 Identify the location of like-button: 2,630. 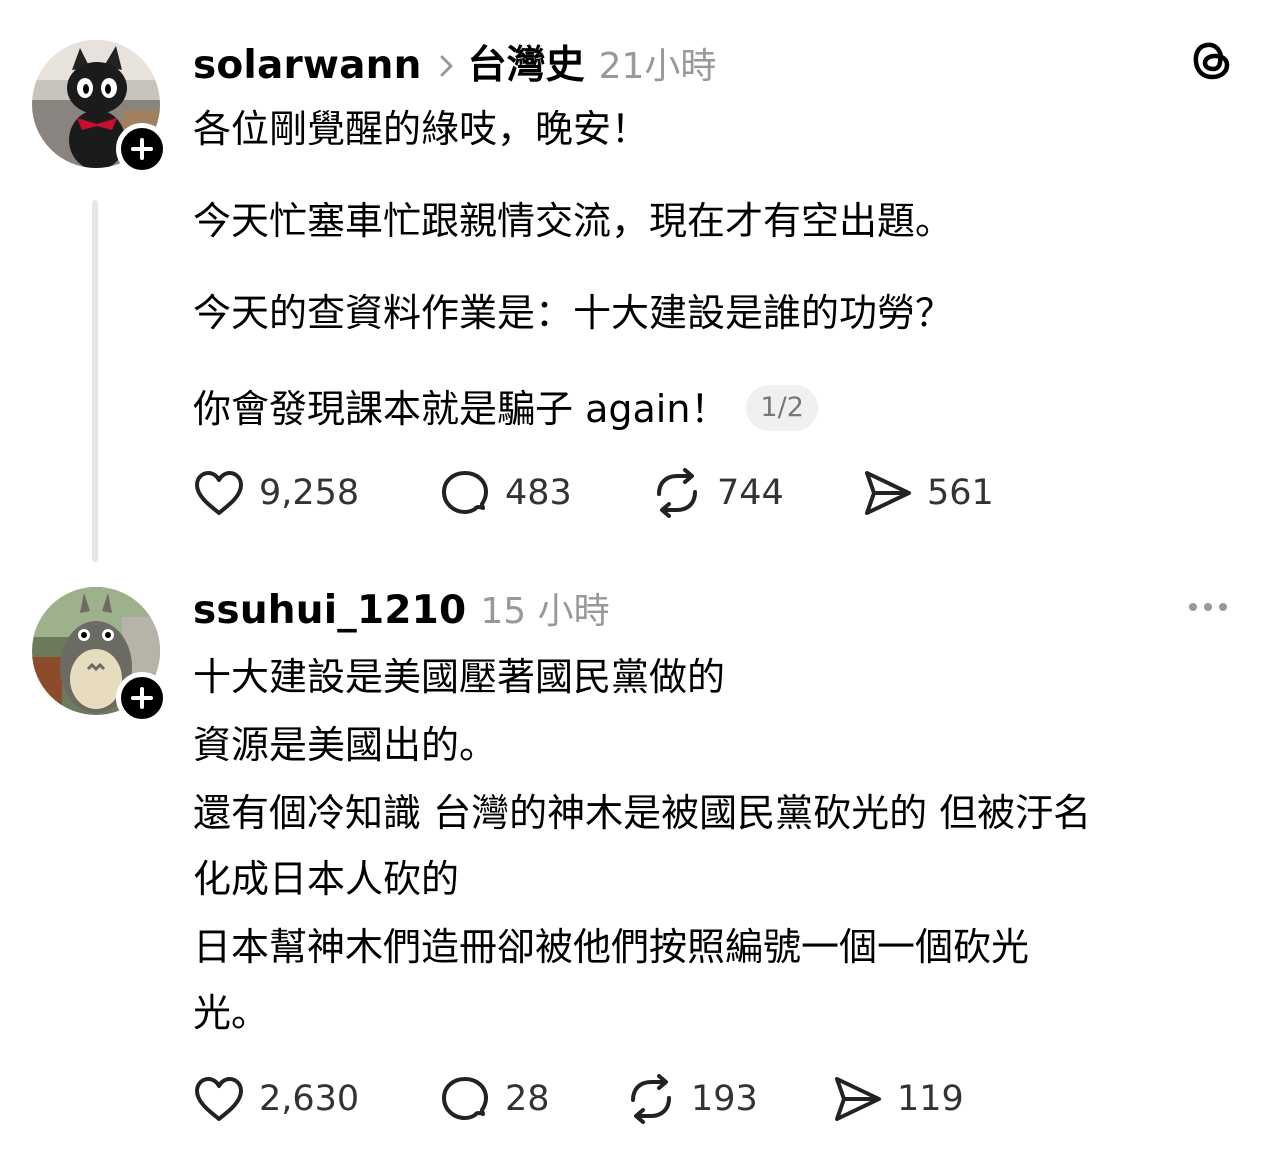
(316, 1099).